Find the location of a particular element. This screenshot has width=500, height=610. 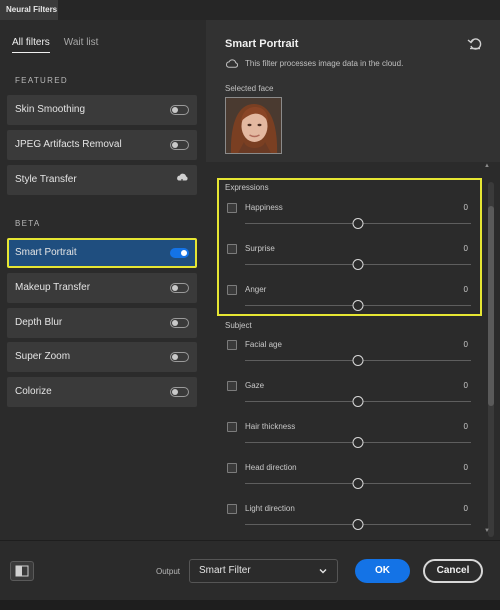

slider-row-hair-thickness: Hair thickness 0 is located at coordinates (350, 439).